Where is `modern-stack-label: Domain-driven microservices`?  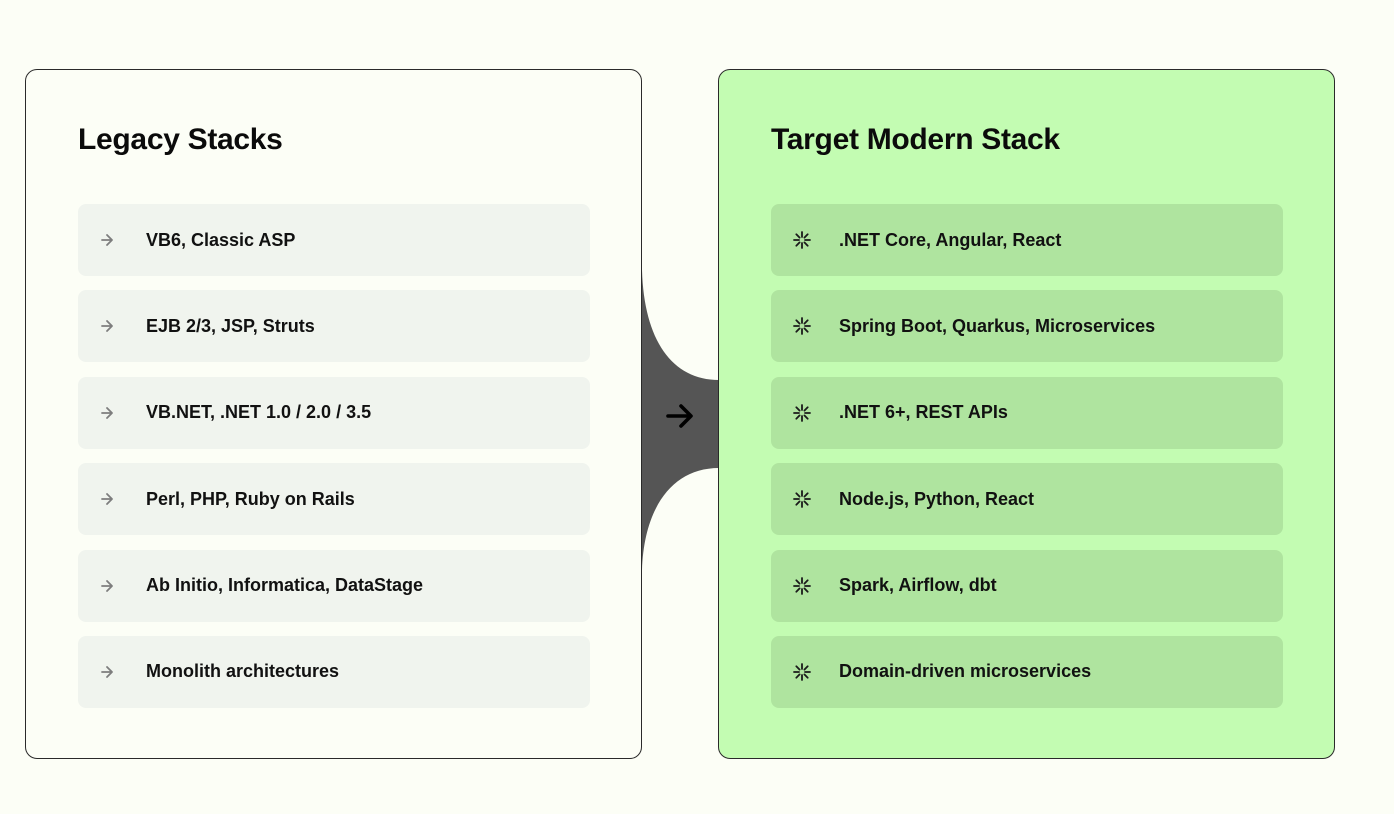 modern-stack-label: Domain-driven microservices is located at coordinates (965, 671).